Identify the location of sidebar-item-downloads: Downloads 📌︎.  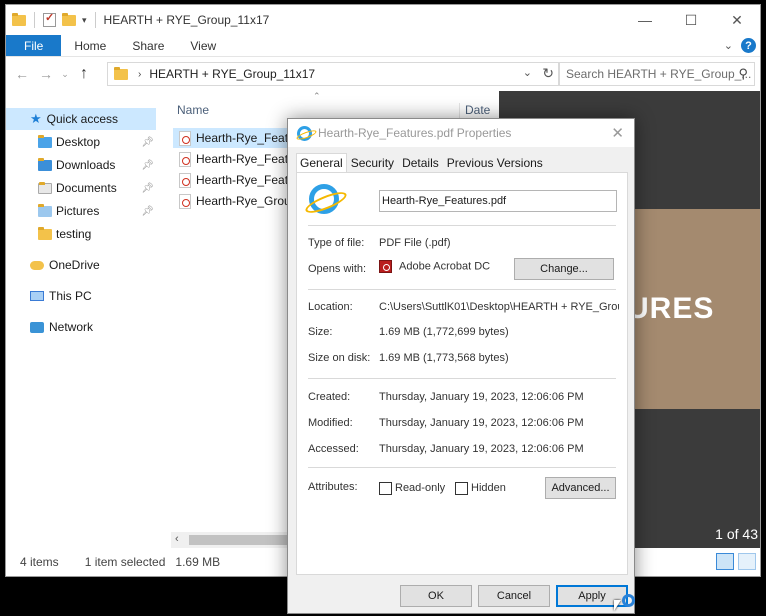
(81, 165).